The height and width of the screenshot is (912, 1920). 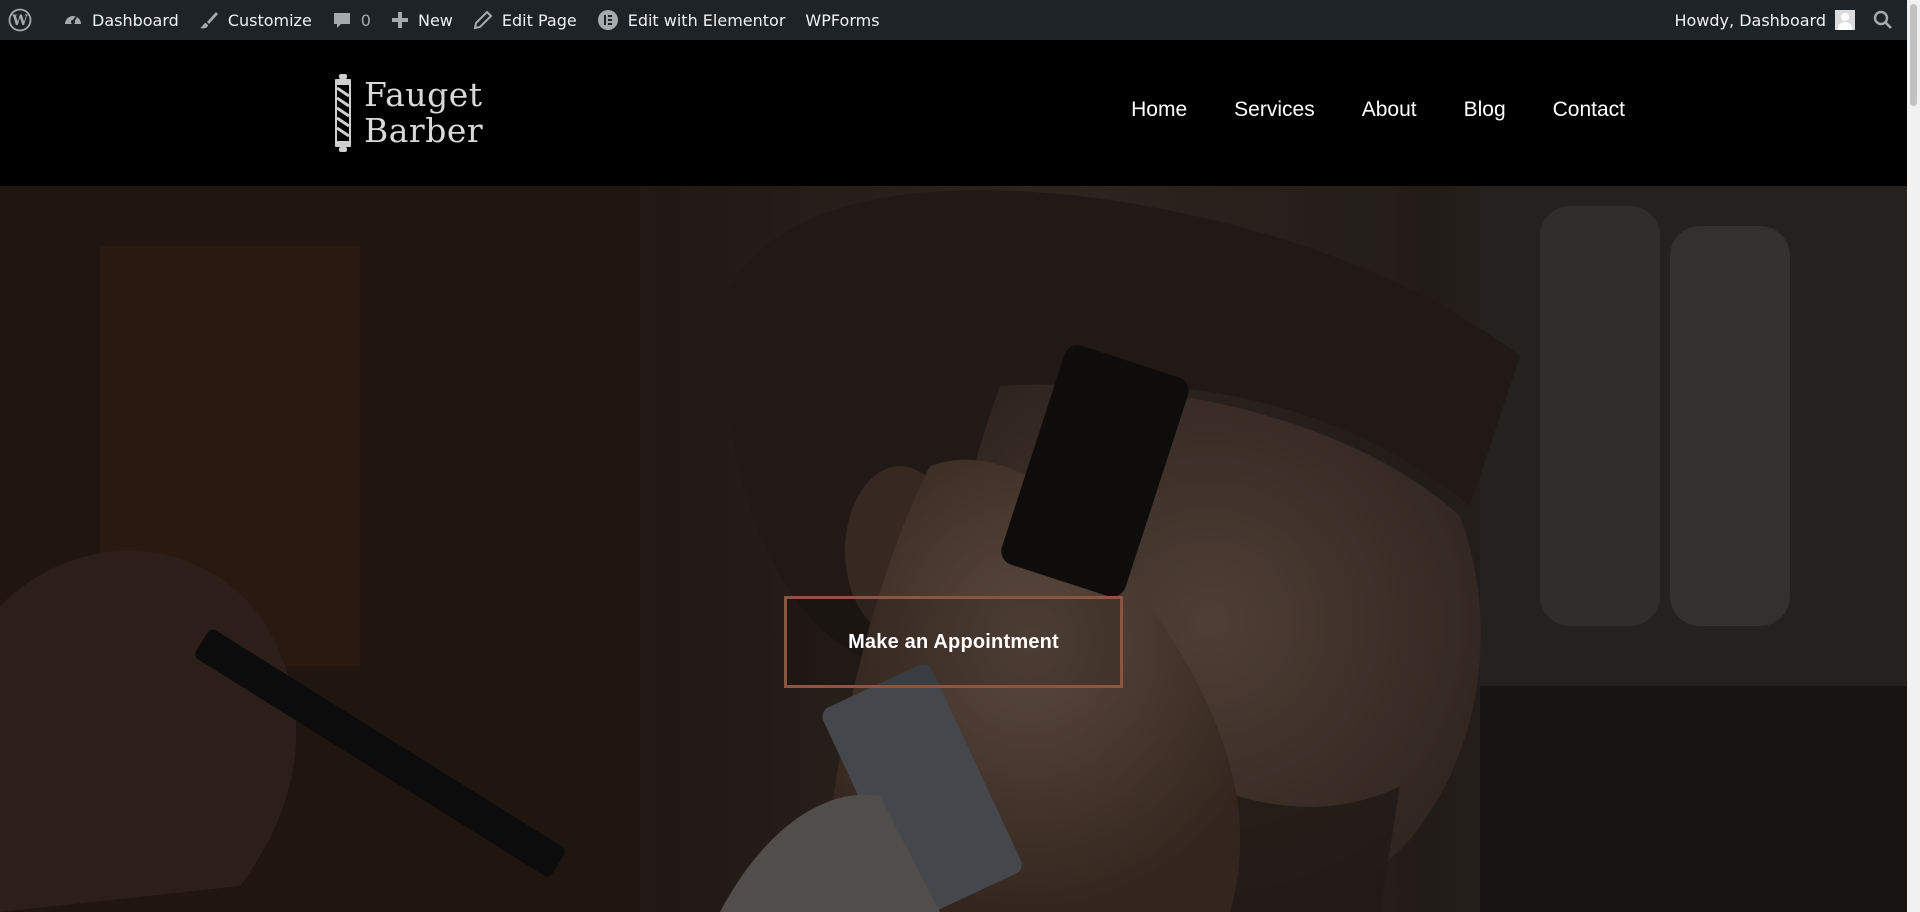 What do you see at coordinates (423, 94) in the screenshot?
I see `logo-line-1: Fauget` at bounding box center [423, 94].